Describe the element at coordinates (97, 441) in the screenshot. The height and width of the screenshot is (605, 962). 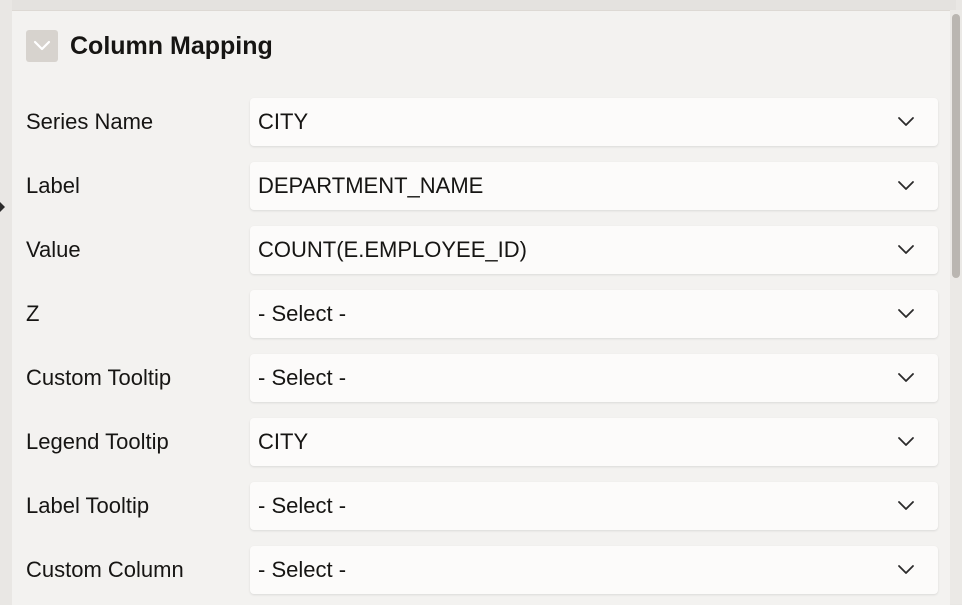
I see `field-label: Legend Tooltip` at that location.